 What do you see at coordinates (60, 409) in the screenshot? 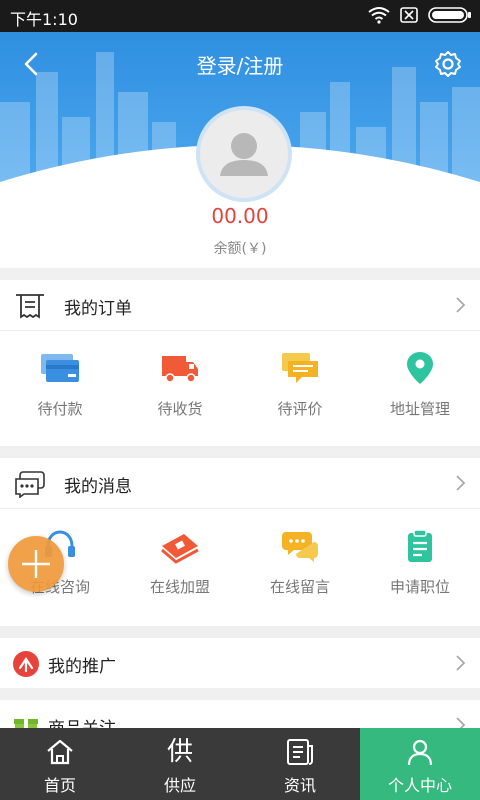
I see `order-label: 待付款` at bounding box center [60, 409].